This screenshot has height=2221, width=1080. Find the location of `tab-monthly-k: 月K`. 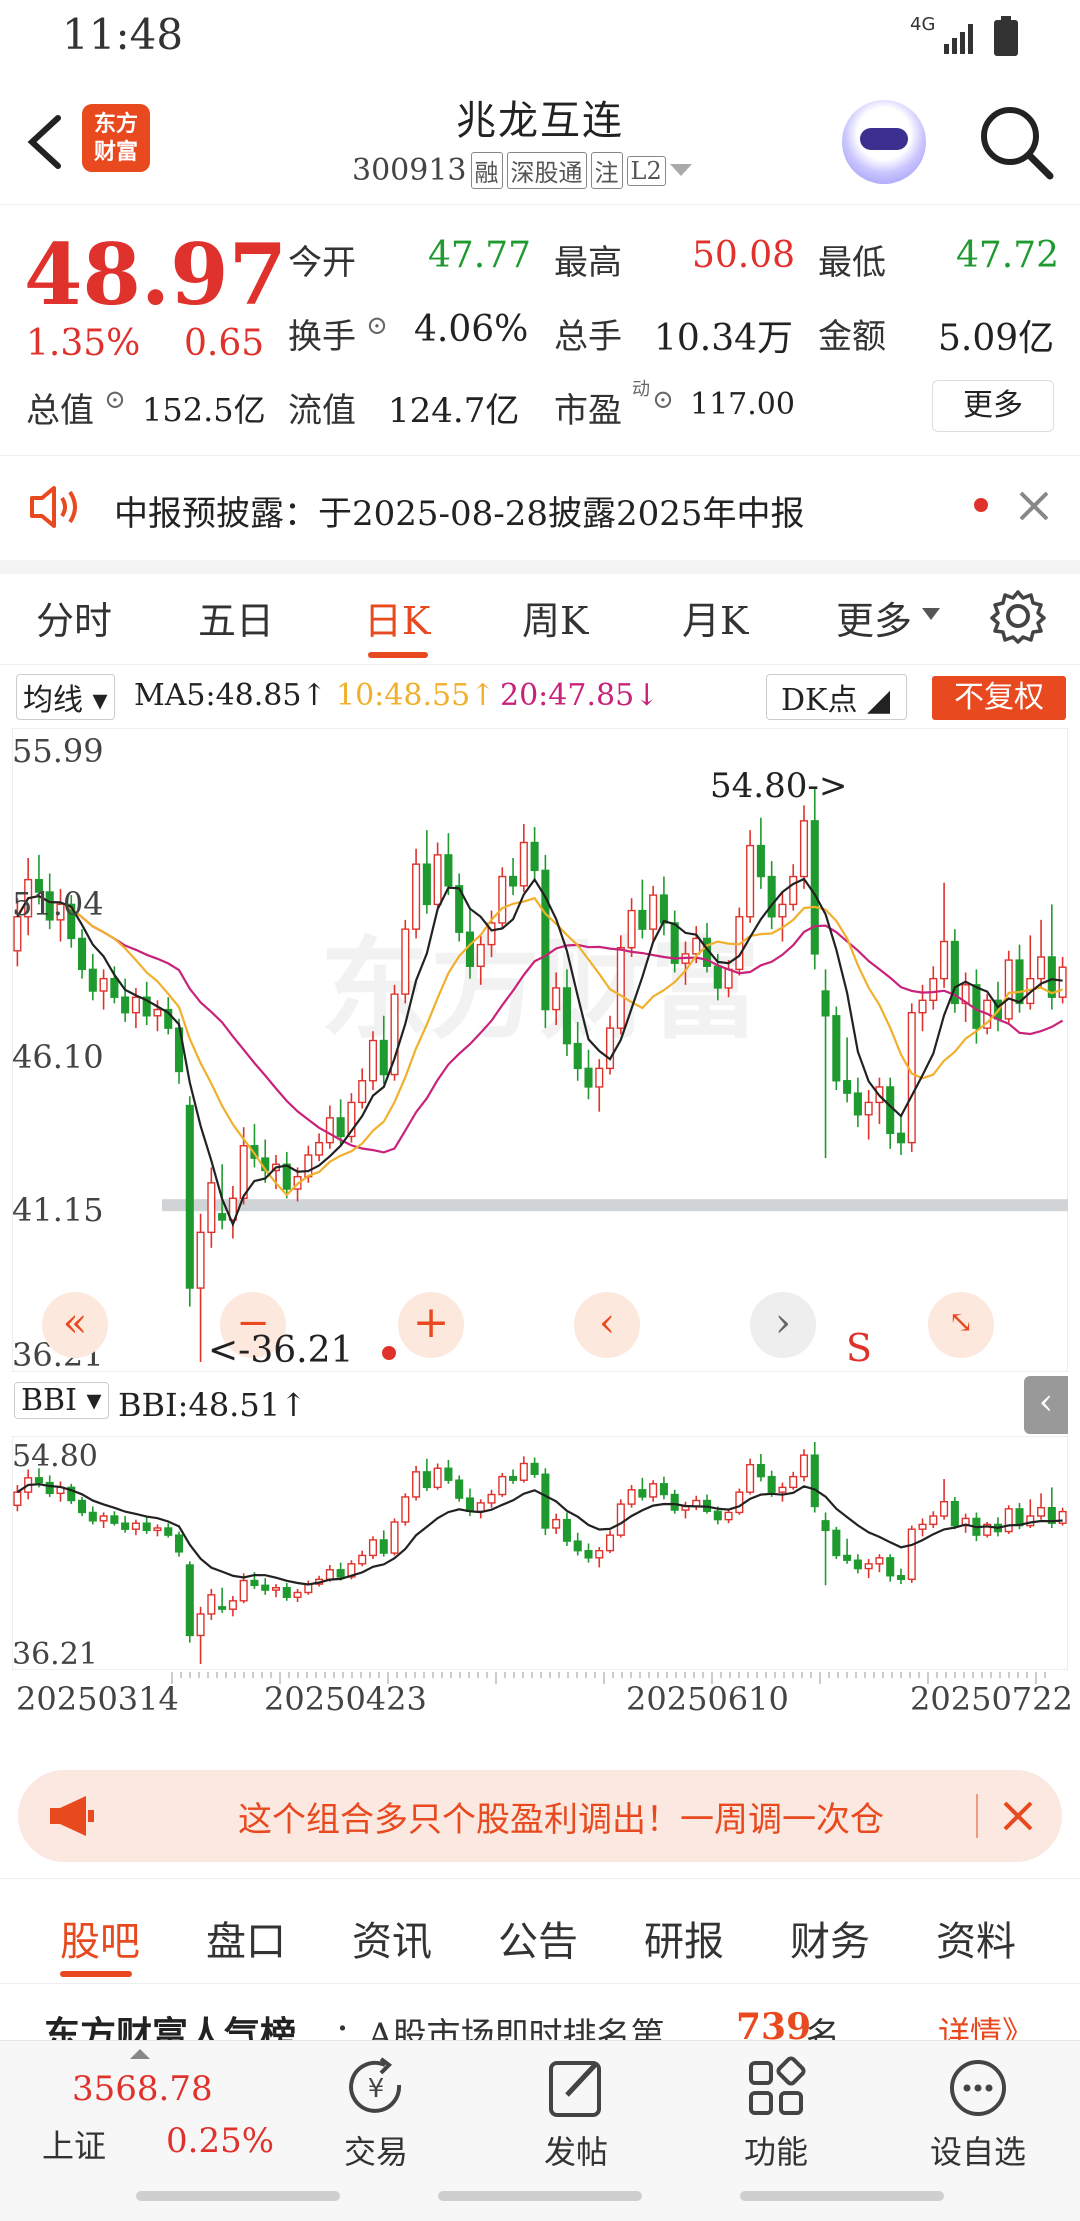

tab-monthly-k: 月K is located at coordinates (715, 617).